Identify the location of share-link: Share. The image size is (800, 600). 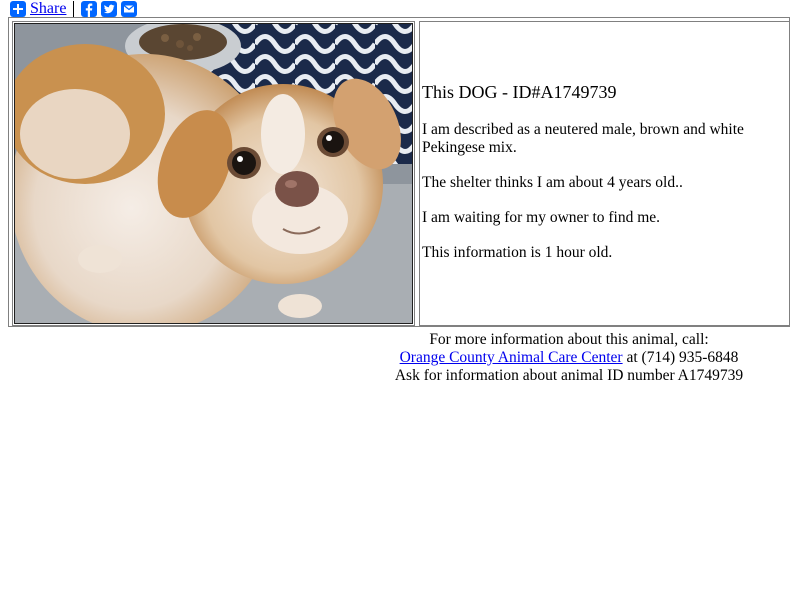
(48, 9).